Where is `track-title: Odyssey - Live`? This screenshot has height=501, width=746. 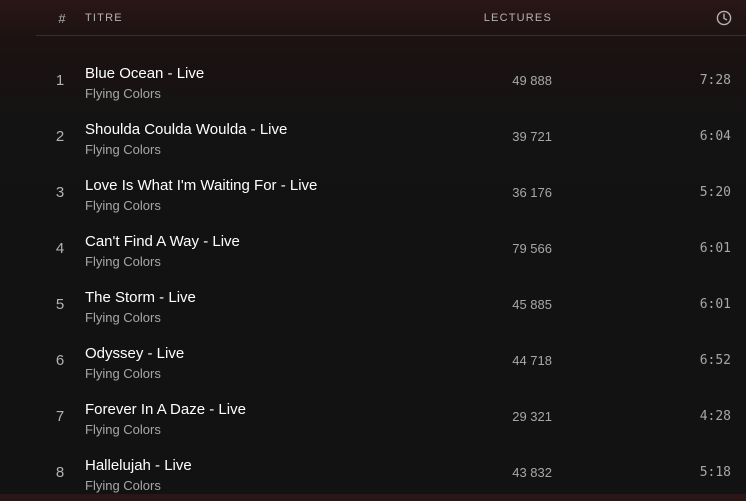
track-title: Odyssey - Live is located at coordinates (134, 353).